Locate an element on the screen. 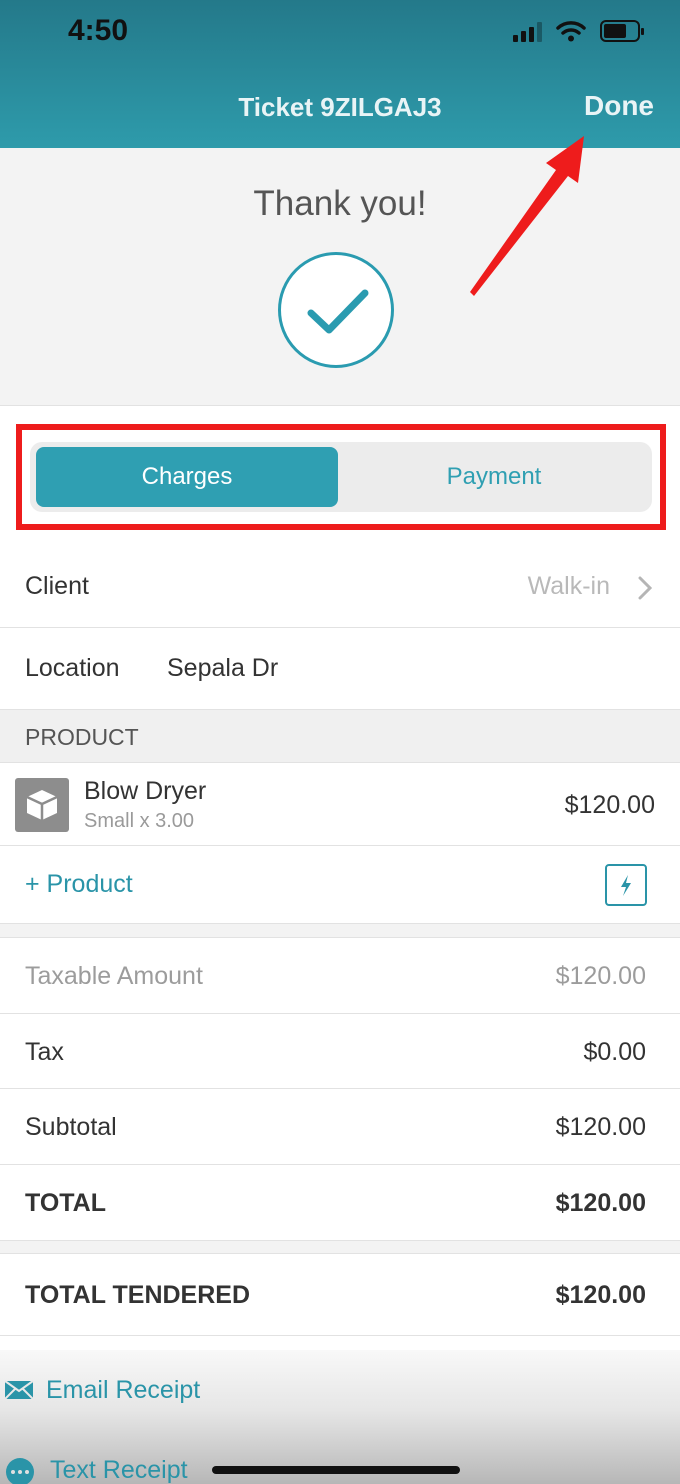 This screenshot has width=680, height=1484. header-bar: 4:50 Ticket 9ZILGAJ3 Done is located at coordinates (340, 74).